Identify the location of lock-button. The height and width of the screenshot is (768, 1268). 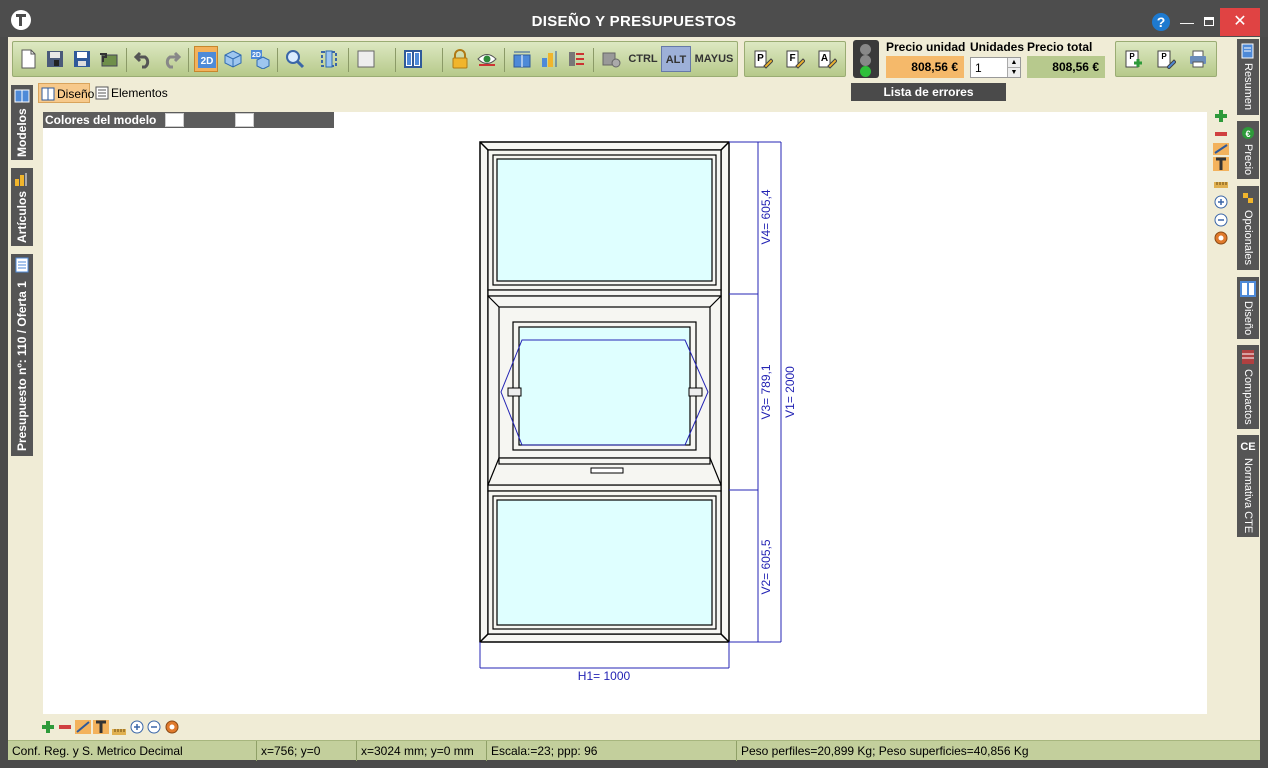
(460, 59).